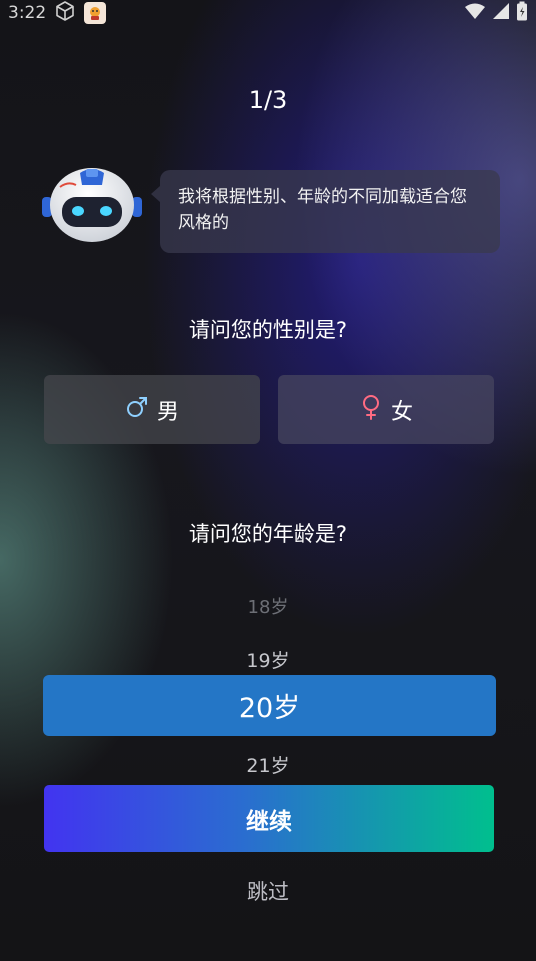 The image size is (536, 961). I want to click on step-progress: 1/3, so click(268, 100).